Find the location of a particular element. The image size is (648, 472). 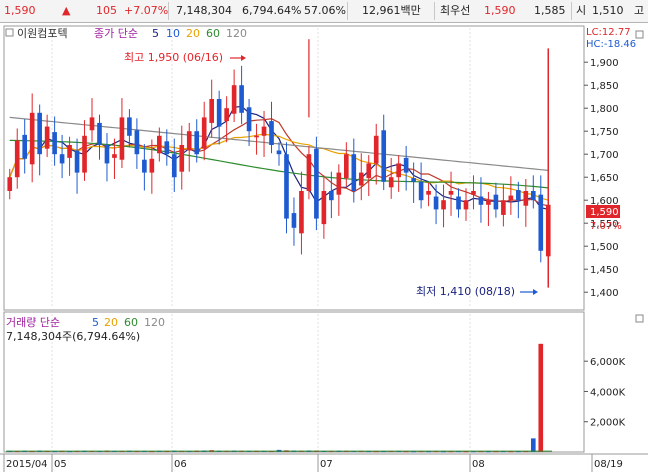

volume-value: 7,148,304 is located at coordinates (204, 10).